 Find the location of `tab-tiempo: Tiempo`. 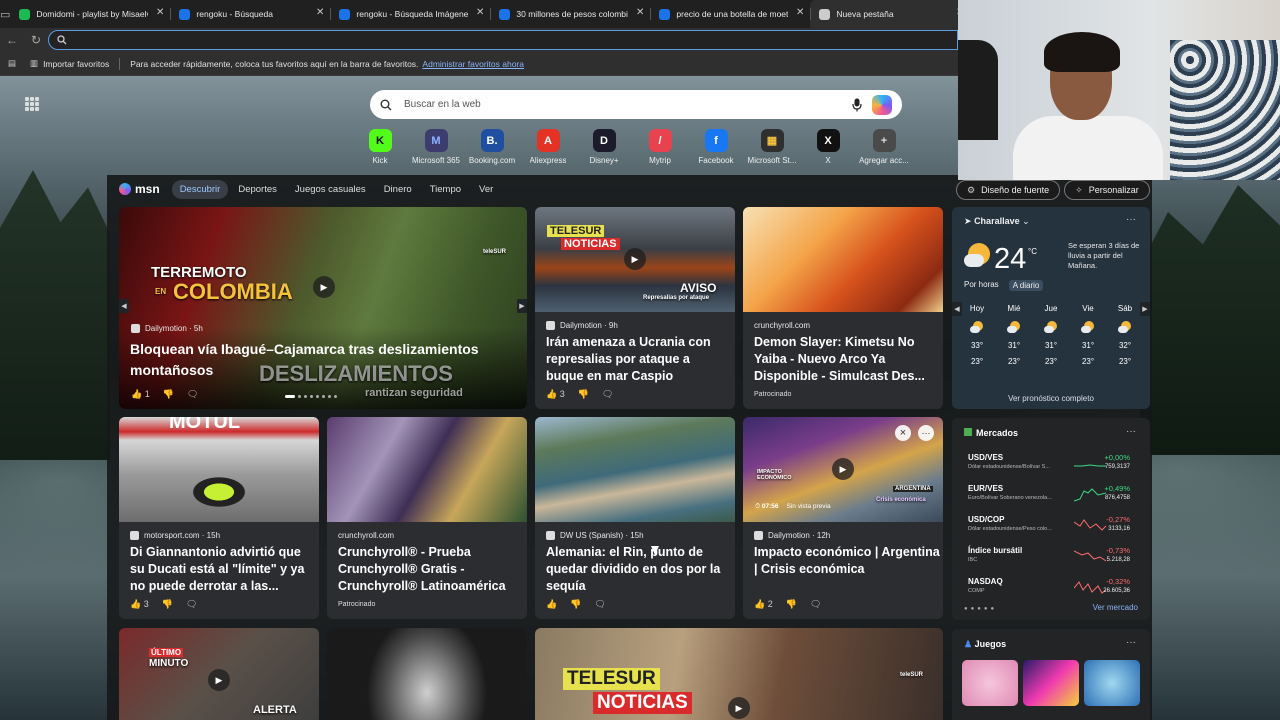

tab-tiempo: Tiempo is located at coordinates (445, 189).